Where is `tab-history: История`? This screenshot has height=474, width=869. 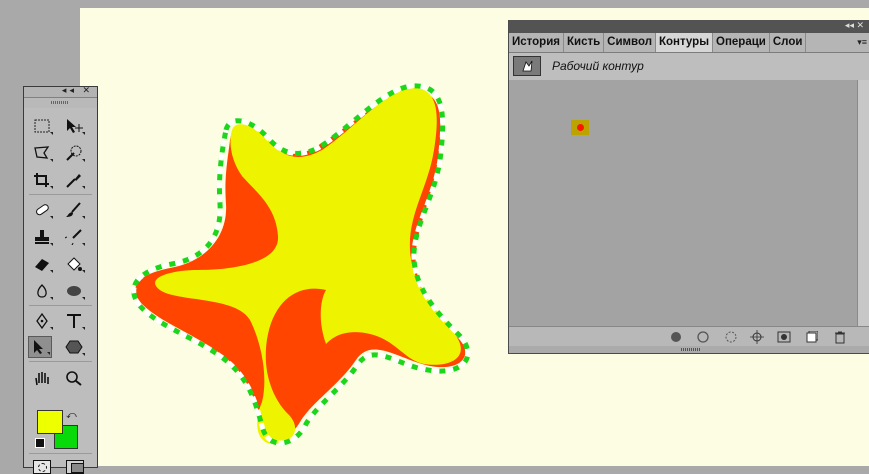 tab-history: История is located at coordinates (536, 42).